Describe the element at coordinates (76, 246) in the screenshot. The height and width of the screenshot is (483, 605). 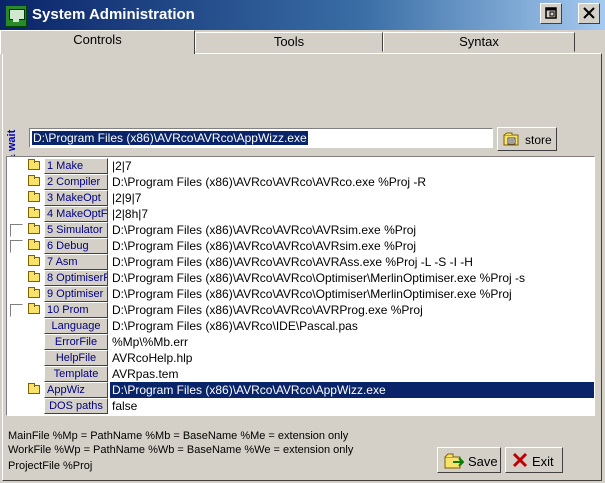
I see `row-label-button: 6 Debug` at that location.